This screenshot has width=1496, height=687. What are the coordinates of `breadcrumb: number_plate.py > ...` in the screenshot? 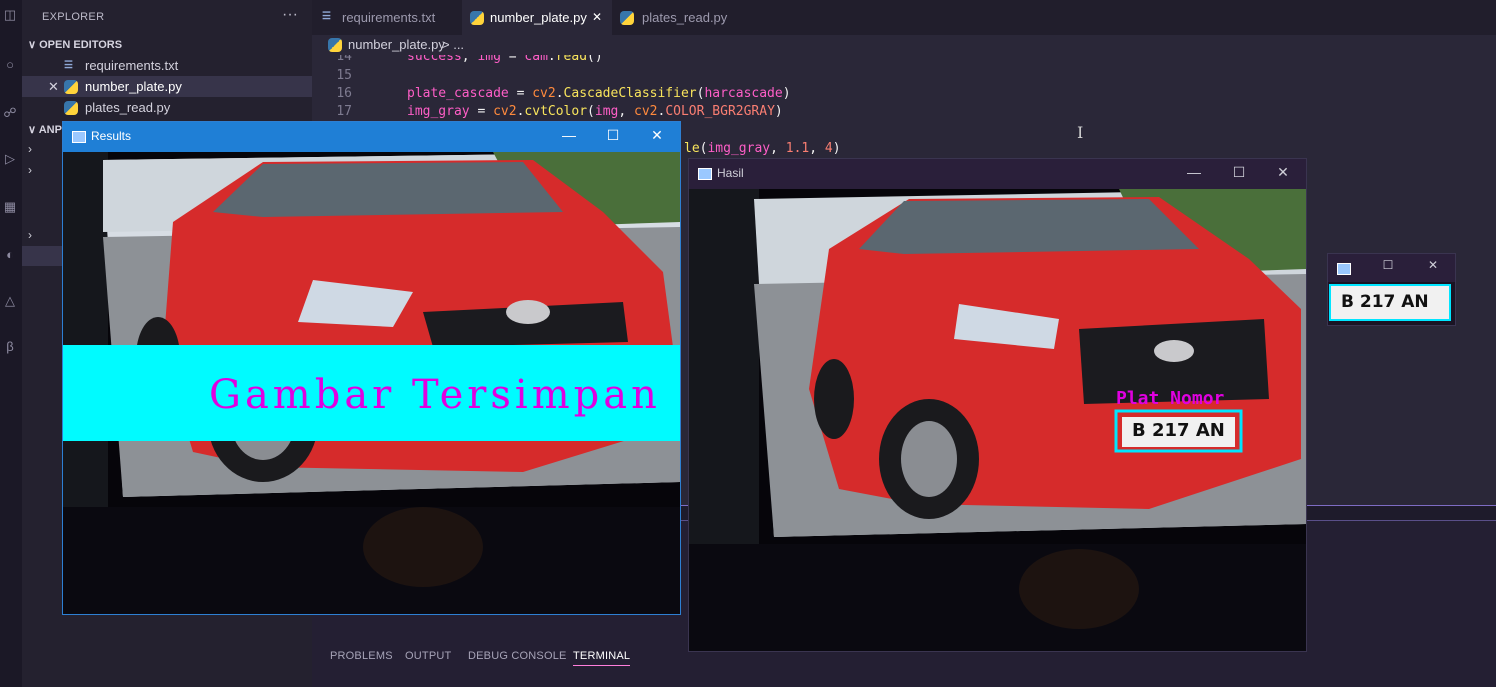 It's located at (904, 45).